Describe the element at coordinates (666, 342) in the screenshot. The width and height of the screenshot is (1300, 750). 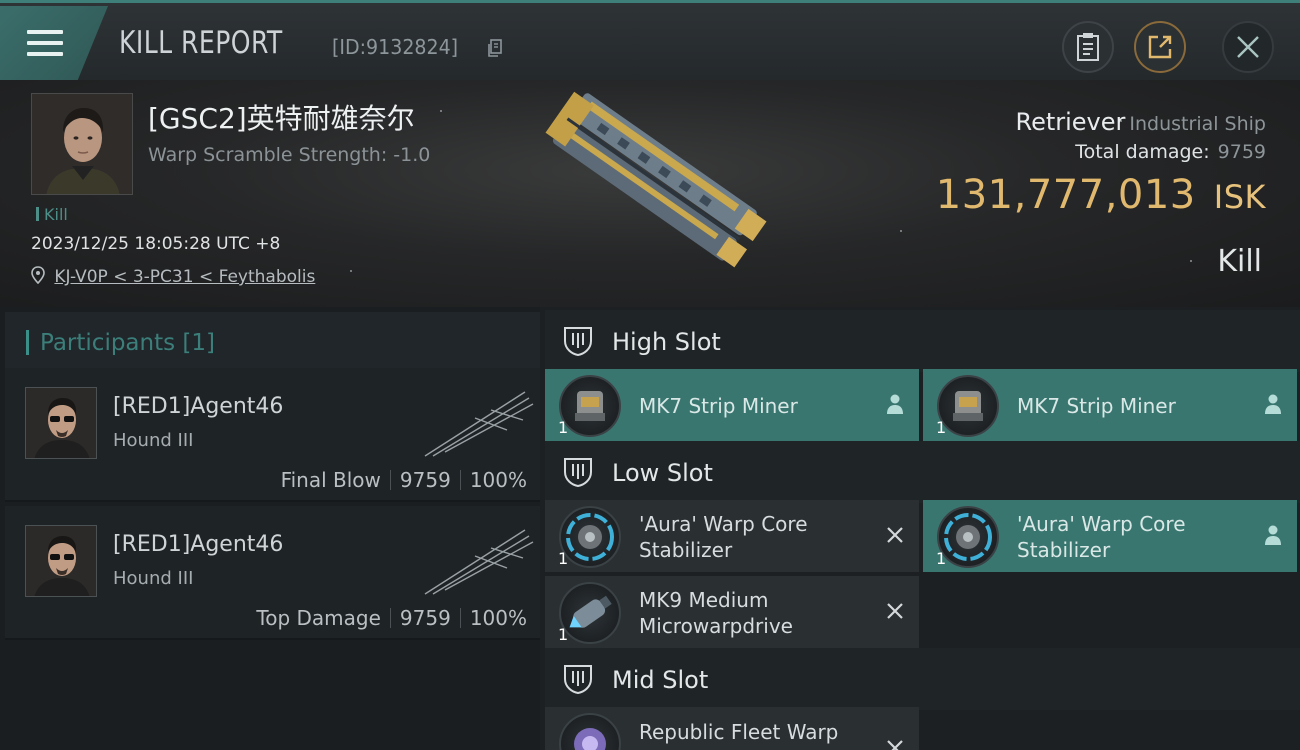
I see `high-slot-title: High Slot` at that location.